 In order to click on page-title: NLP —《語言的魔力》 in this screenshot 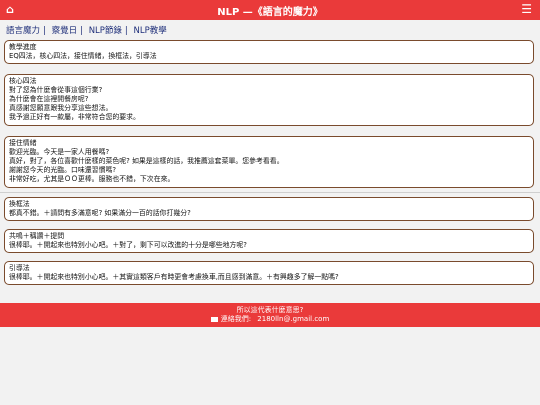, I will do `click(270, 12)`.